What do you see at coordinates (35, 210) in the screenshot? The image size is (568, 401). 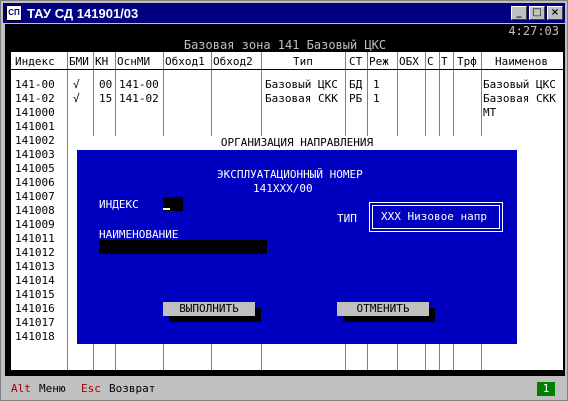 I see `cell-idx: 141008` at bounding box center [35, 210].